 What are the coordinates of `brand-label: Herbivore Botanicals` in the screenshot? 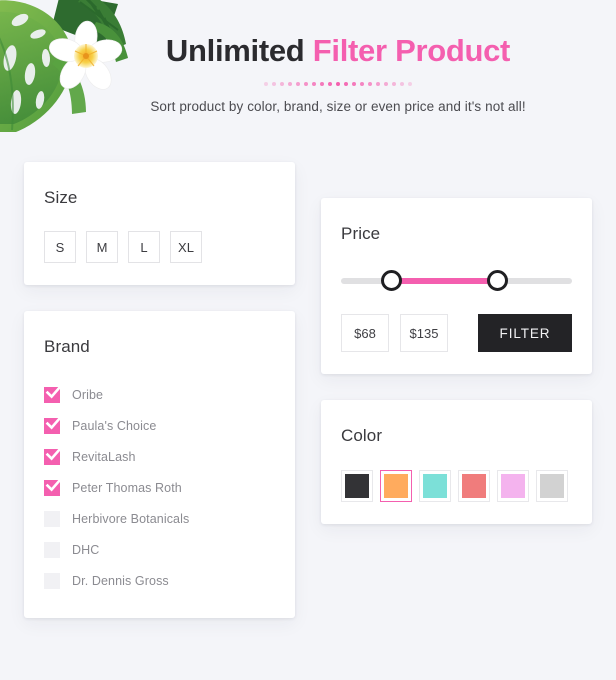 It's located at (131, 518).